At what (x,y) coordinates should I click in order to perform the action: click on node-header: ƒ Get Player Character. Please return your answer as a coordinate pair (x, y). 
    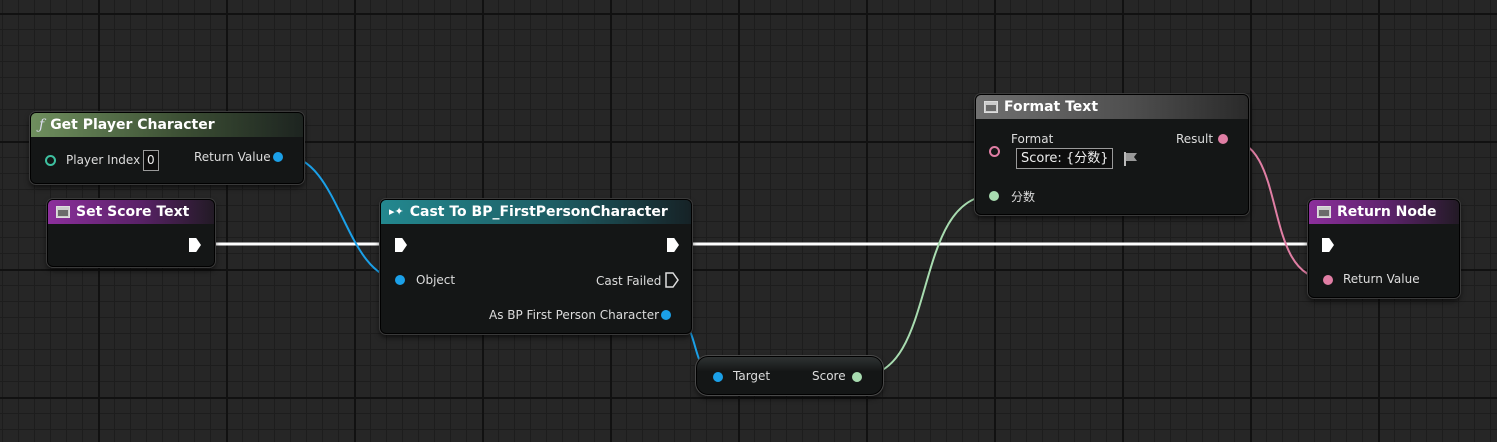
    Looking at the image, I should click on (167, 125).